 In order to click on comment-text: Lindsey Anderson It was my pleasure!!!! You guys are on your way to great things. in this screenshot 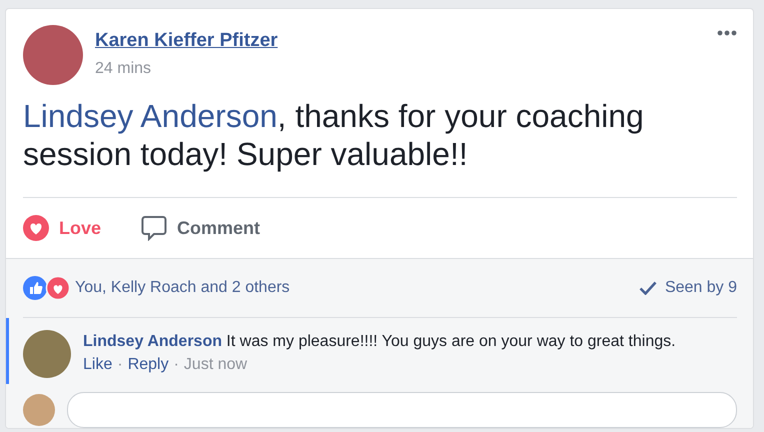, I will do `click(380, 342)`.